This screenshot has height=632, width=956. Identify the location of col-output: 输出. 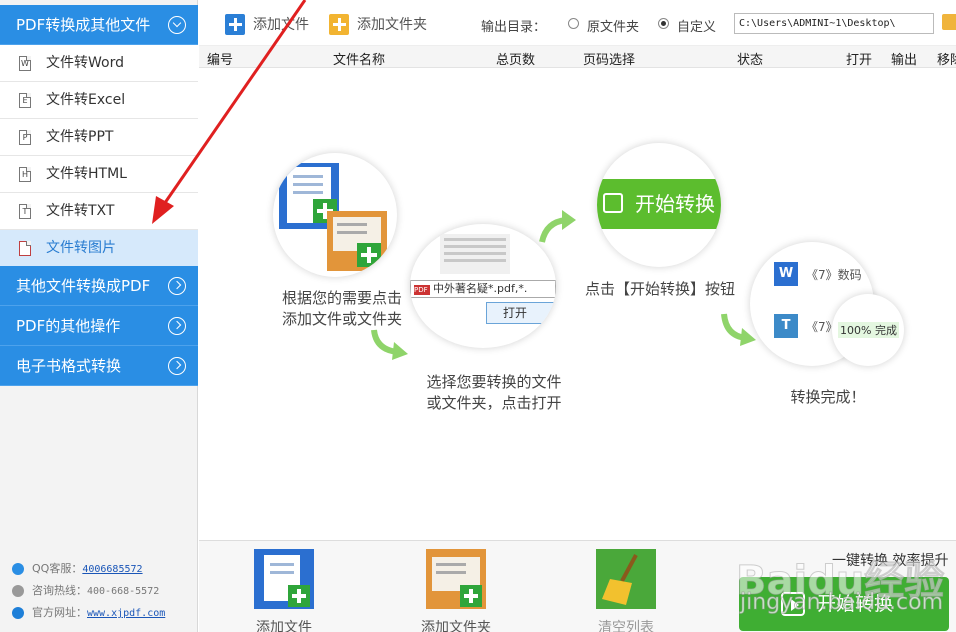
(904, 60).